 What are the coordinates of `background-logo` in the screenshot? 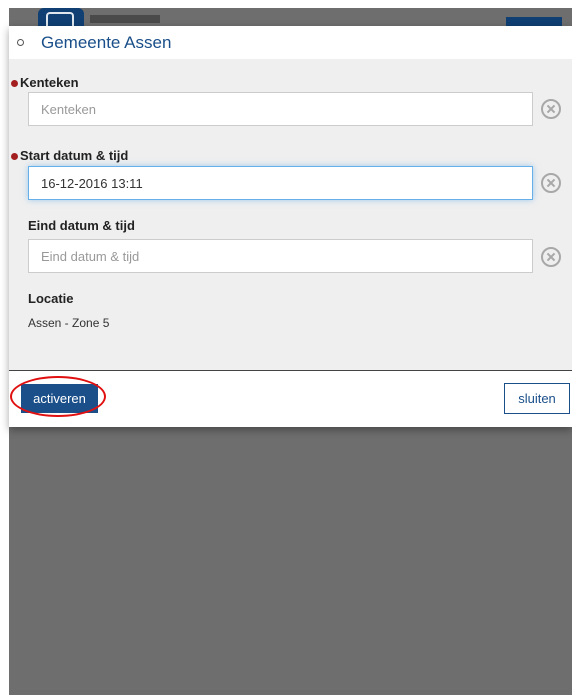 It's located at (61, 17).